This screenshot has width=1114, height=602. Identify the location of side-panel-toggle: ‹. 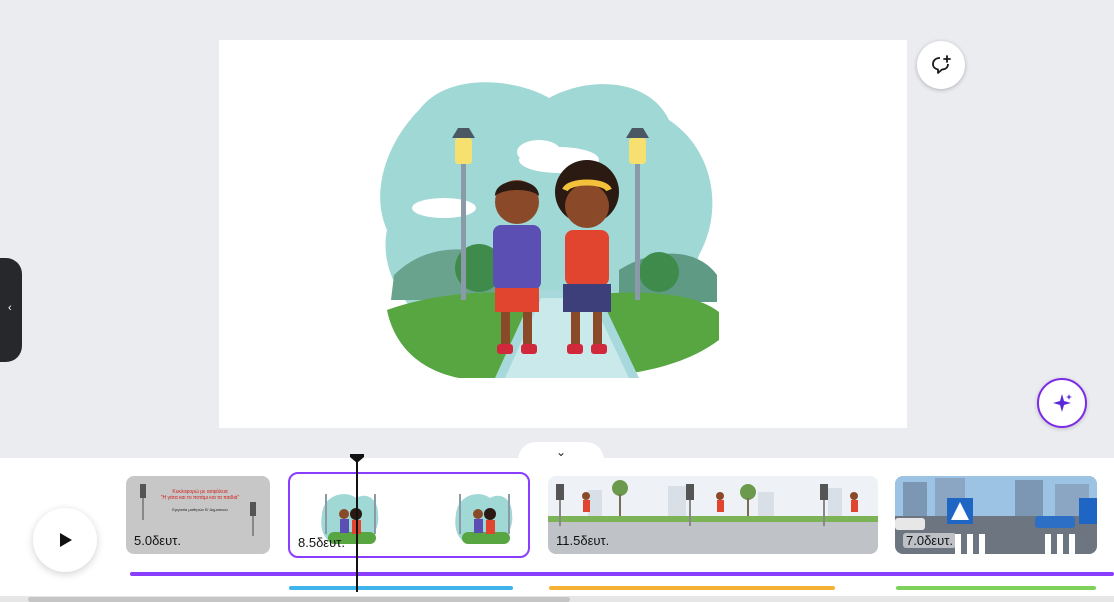
(11, 310).